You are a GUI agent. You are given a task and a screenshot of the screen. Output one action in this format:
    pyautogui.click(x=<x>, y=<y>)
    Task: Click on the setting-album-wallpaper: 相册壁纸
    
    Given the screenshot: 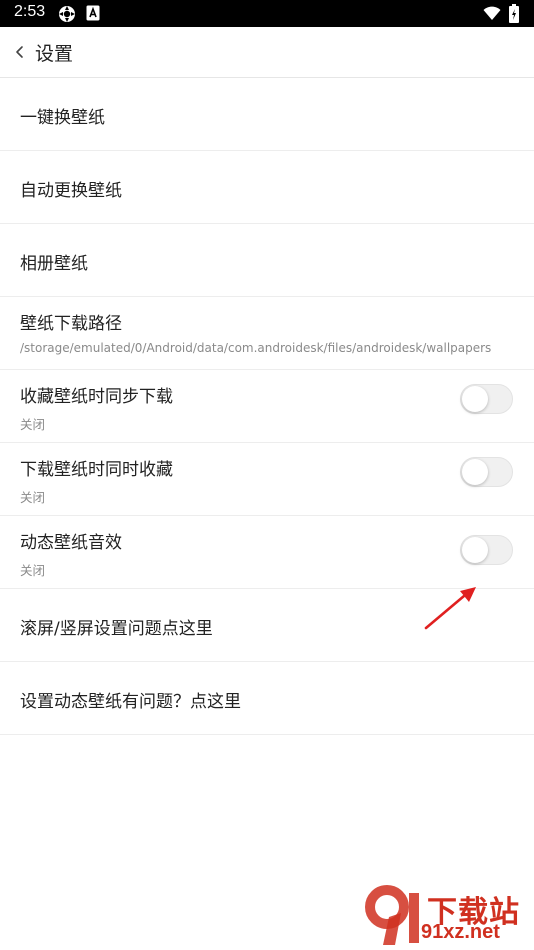 What is the action you would take?
    pyautogui.click(x=267, y=260)
    